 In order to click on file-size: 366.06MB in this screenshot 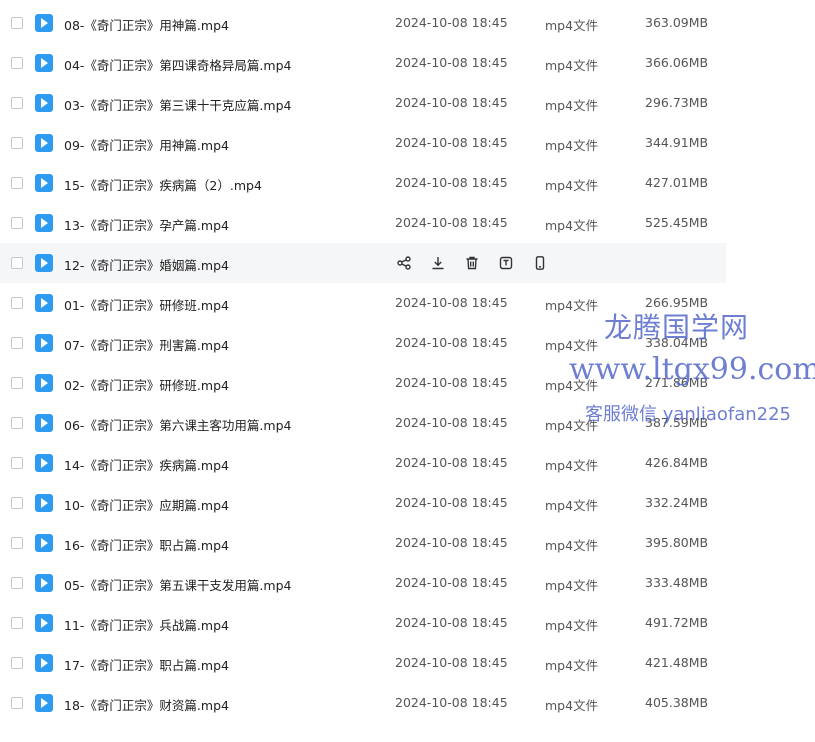, I will do `click(677, 62)`.